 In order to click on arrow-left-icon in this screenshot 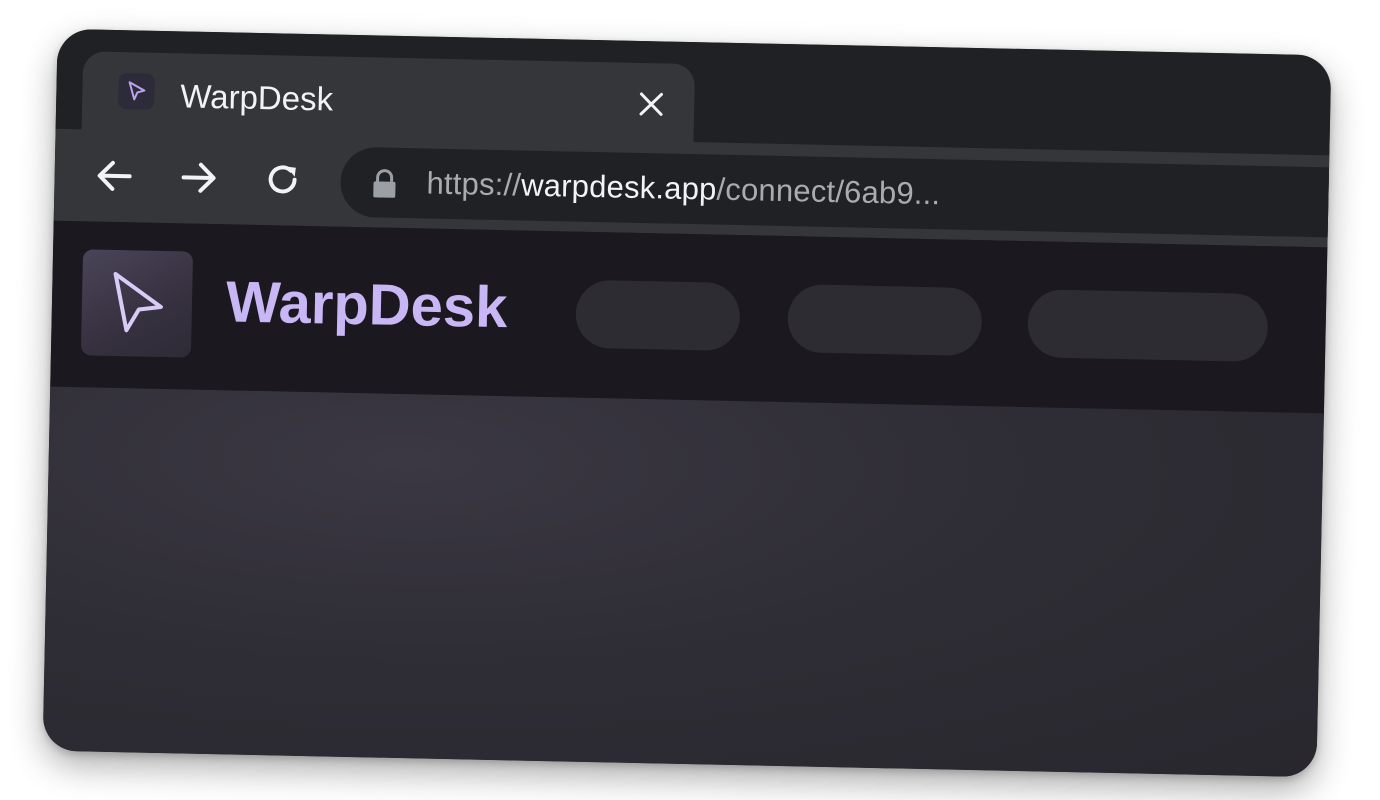, I will do `click(114, 176)`.